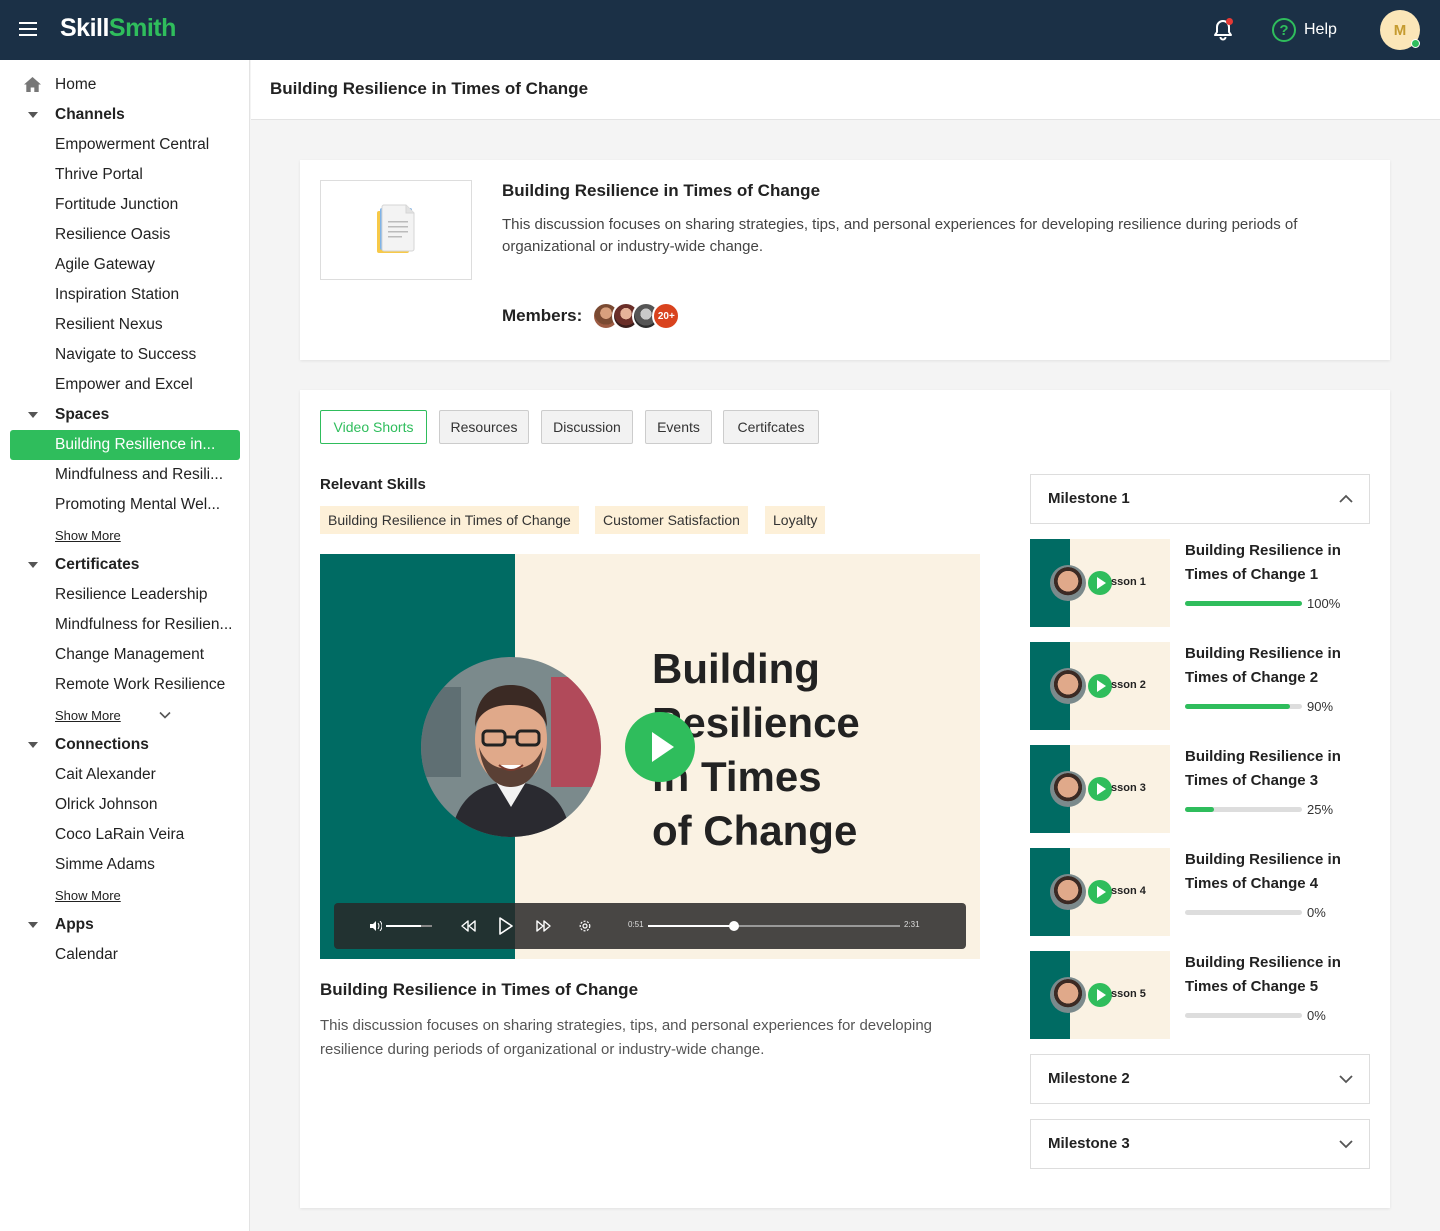 The width and height of the screenshot is (1440, 1231). What do you see at coordinates (376, 926) in the screenshot?
I see `volume-icon` at bounding box center [376, 926].